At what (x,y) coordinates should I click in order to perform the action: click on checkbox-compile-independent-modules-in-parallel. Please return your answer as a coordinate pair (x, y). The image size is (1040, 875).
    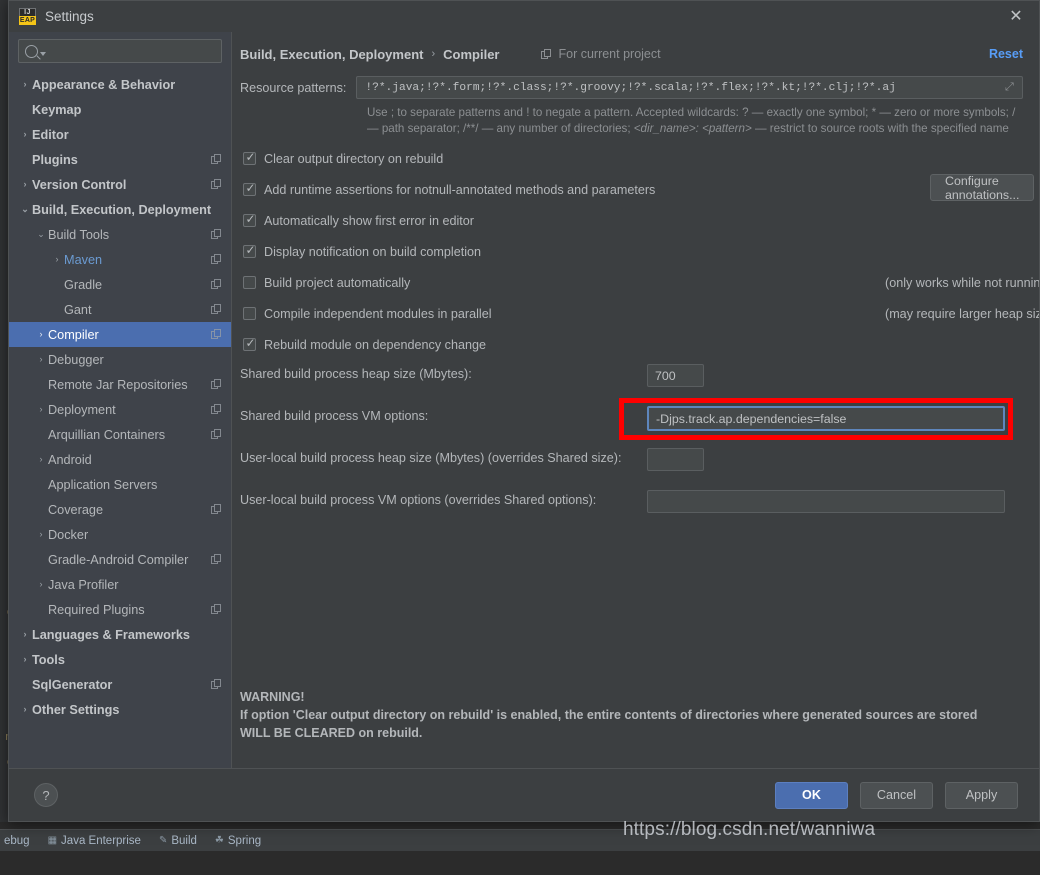
    Looking at the image, I should click on (249, 313).